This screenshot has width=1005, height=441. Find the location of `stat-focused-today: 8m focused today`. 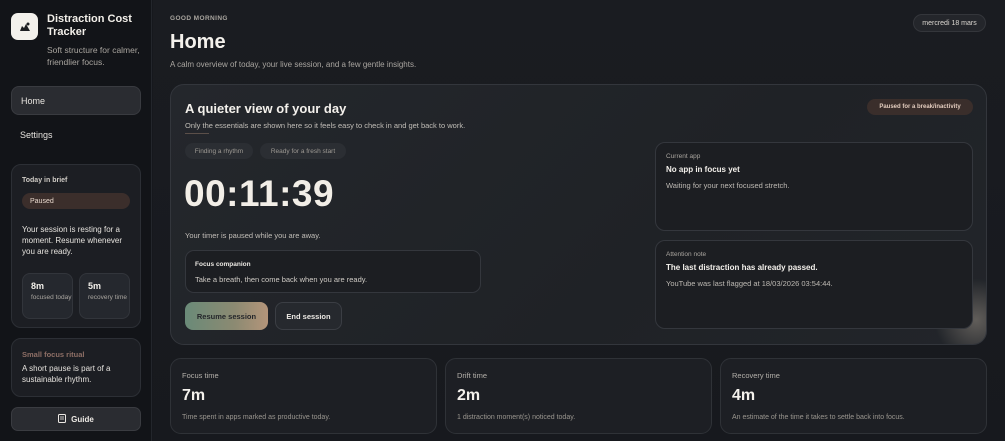

stat-focused-today: 8m focused today is located at coordinates (47, 296).